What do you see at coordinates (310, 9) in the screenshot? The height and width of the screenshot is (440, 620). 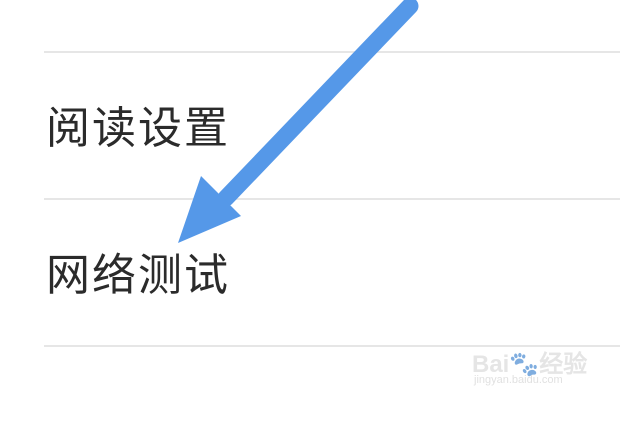 I see `settings-item-partial-top` at bounding box center [310, 9].